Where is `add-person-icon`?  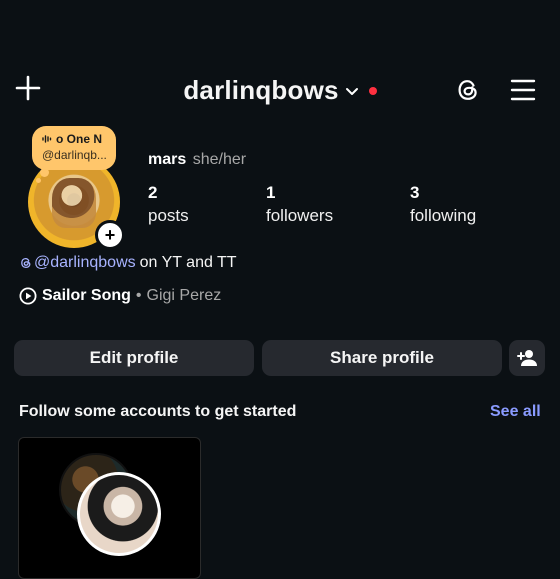 add-person-icon is located at coordinates (527, 358).